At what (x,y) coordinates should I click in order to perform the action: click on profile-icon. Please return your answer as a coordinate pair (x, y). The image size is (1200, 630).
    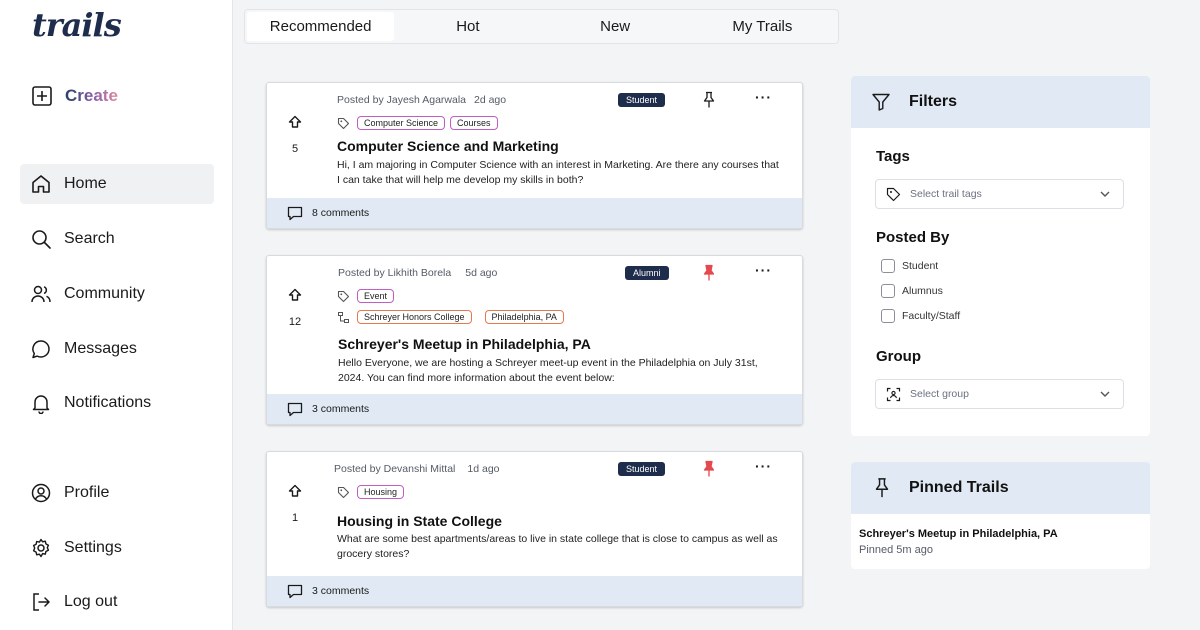
    Looking at the image, I should click on (41, 493).